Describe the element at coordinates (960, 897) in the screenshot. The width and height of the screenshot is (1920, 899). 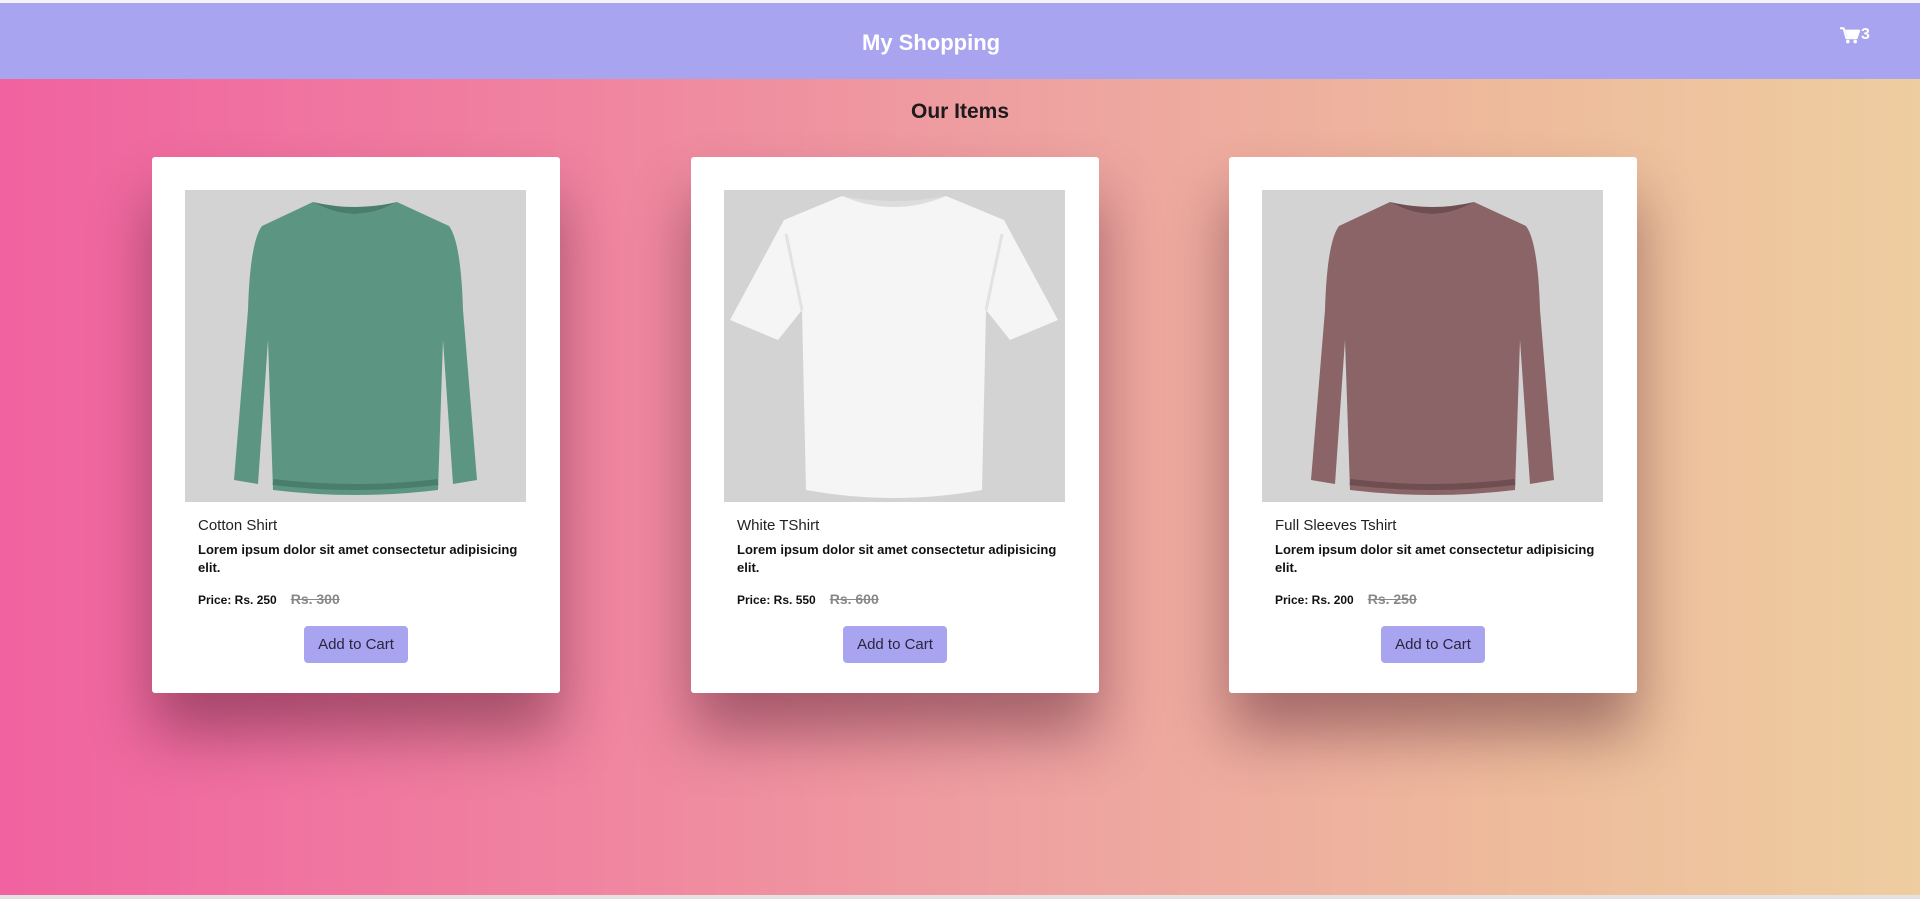
I see `bottom-border` at that location.